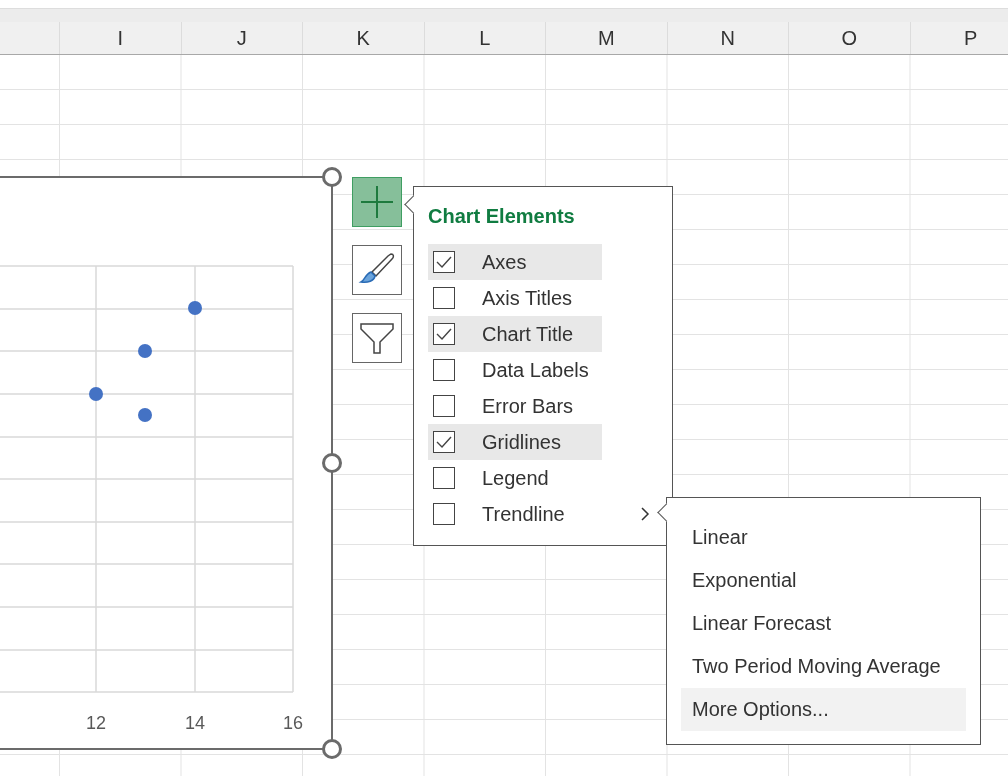 The image size is (1008, 776). Describe the element at coordinates (515, 406) in the screenshot. I see `chart-element-option: Error Bars` at that location.